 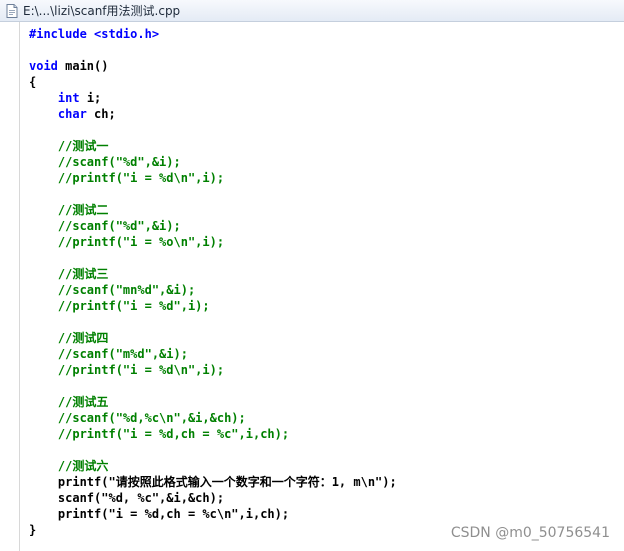 What do you see at coordinates (213, 466) in the screenshot?
I see `code-line: //测试六` at bounding box center [213, 466].